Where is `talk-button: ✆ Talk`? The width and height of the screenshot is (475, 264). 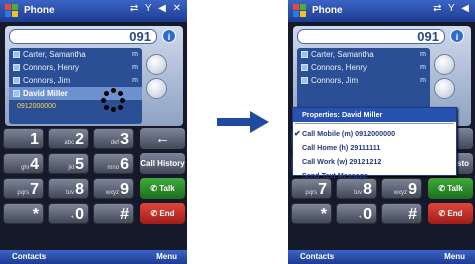 talk-button: ✆ Talk is located at coordinates (162, 188).